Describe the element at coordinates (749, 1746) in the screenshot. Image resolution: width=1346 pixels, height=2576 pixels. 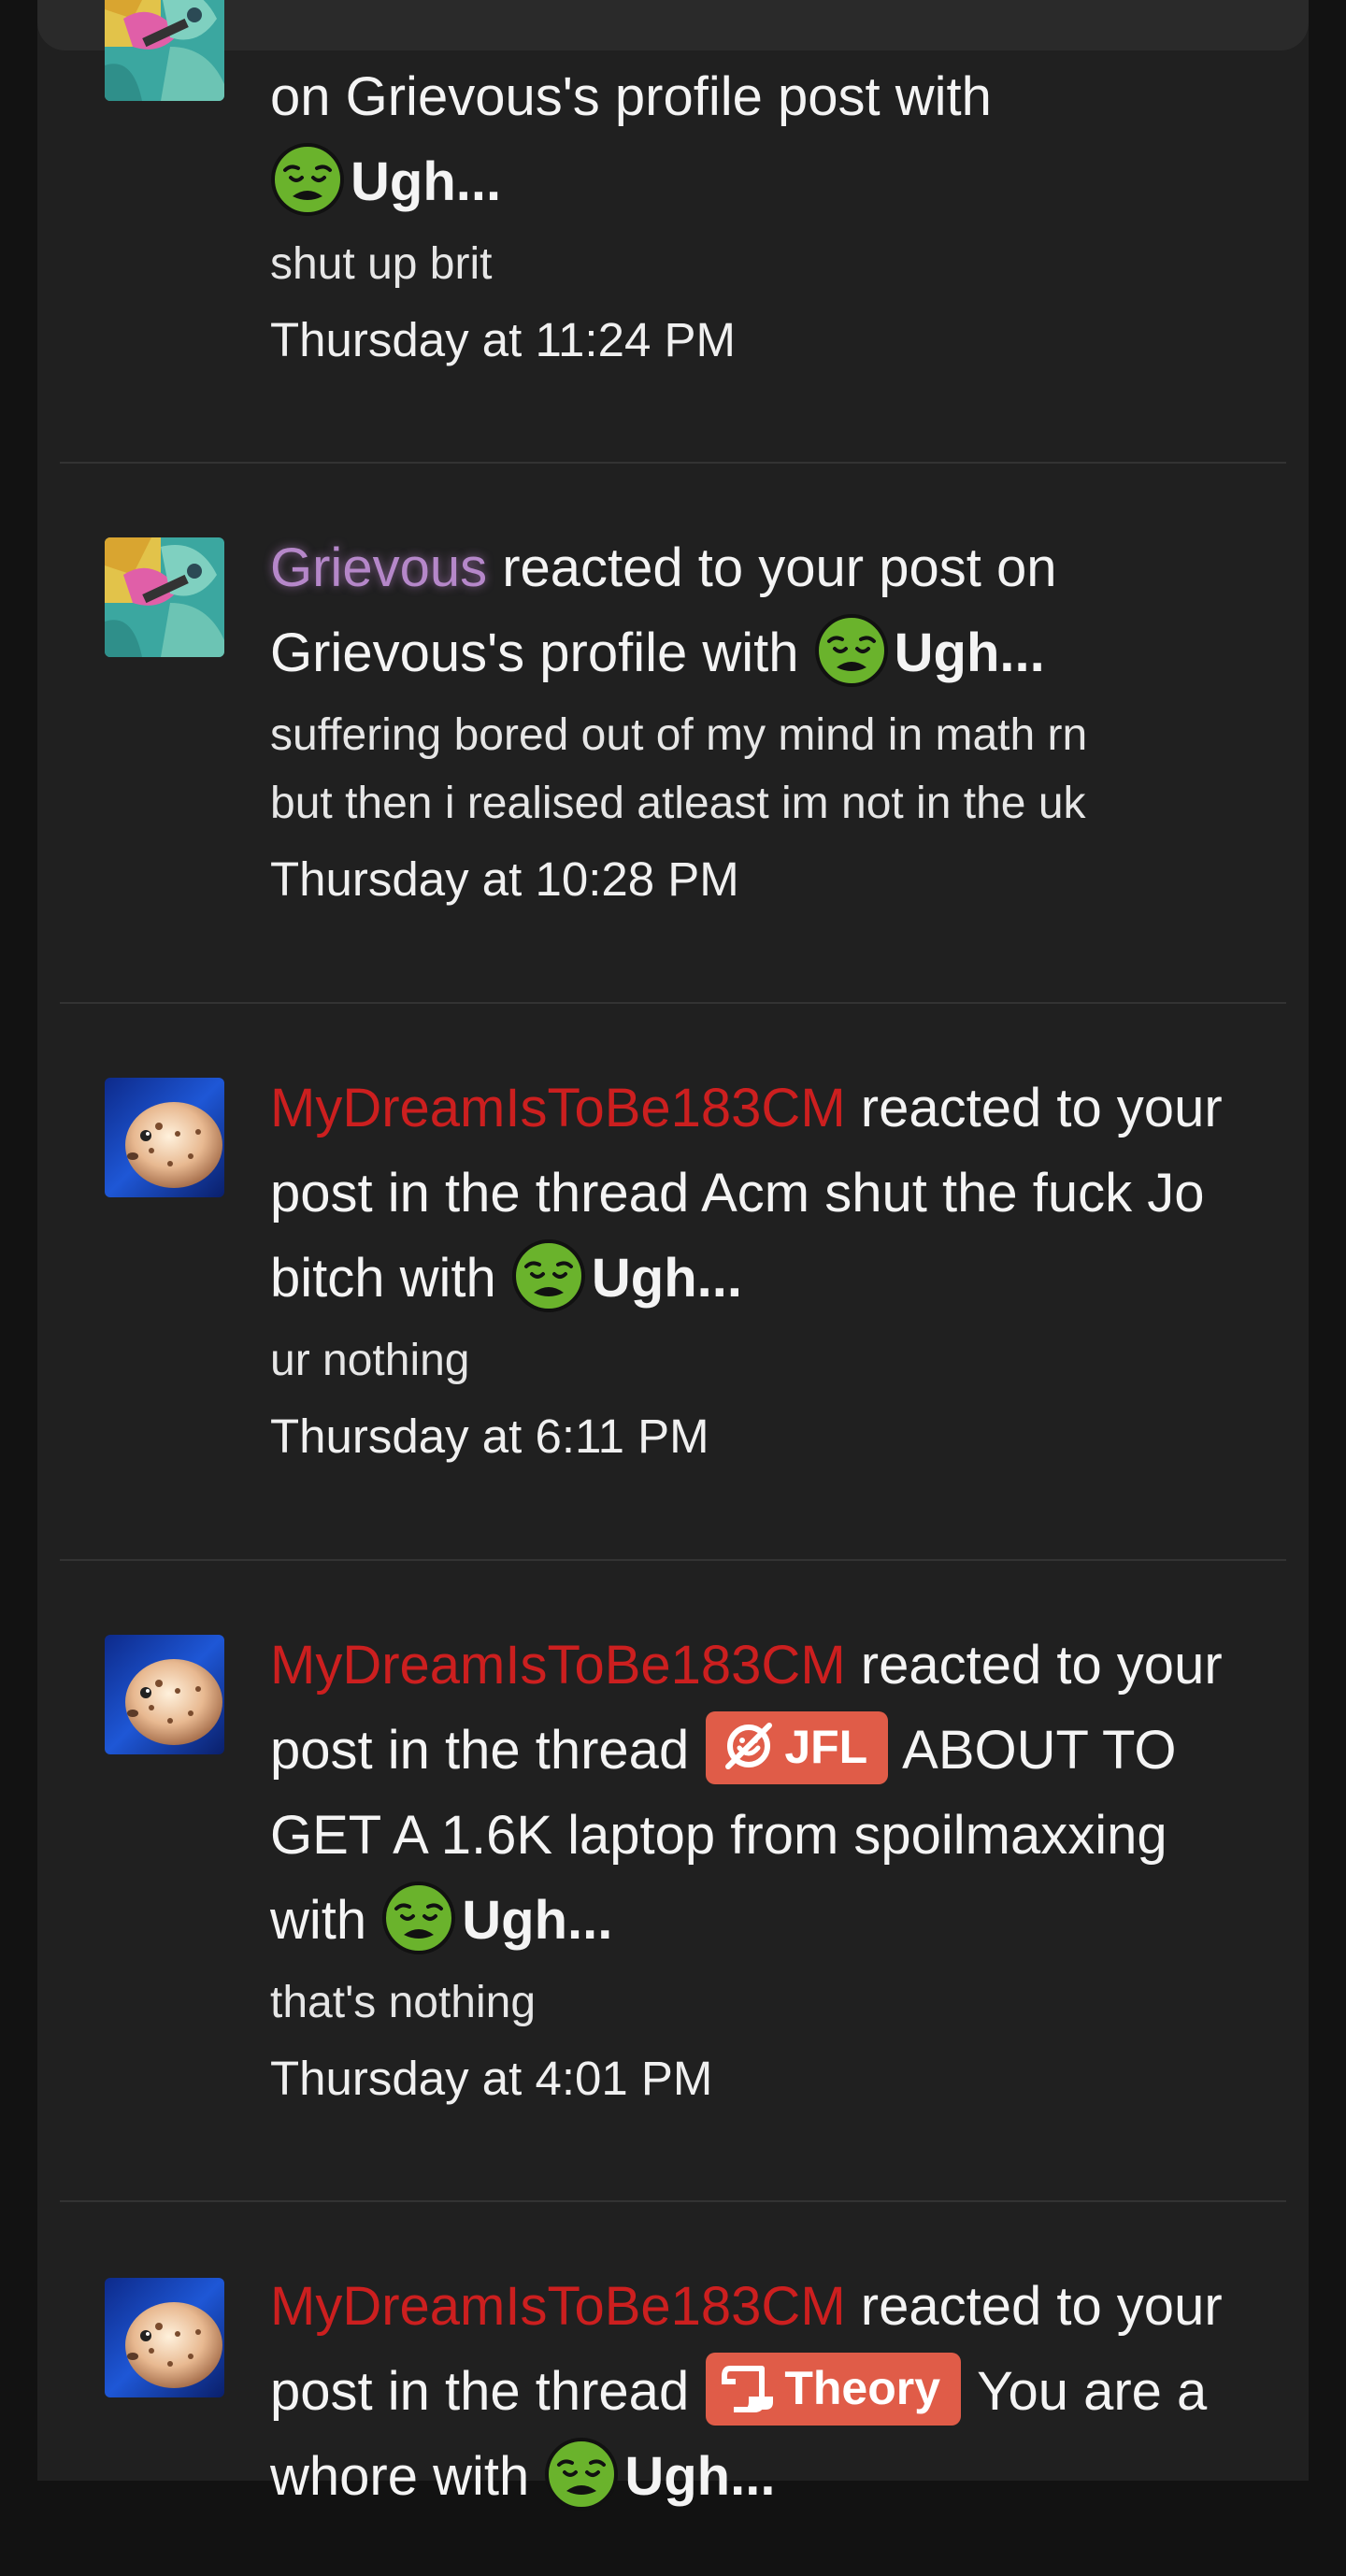
I see `laugh-icon` at that location.